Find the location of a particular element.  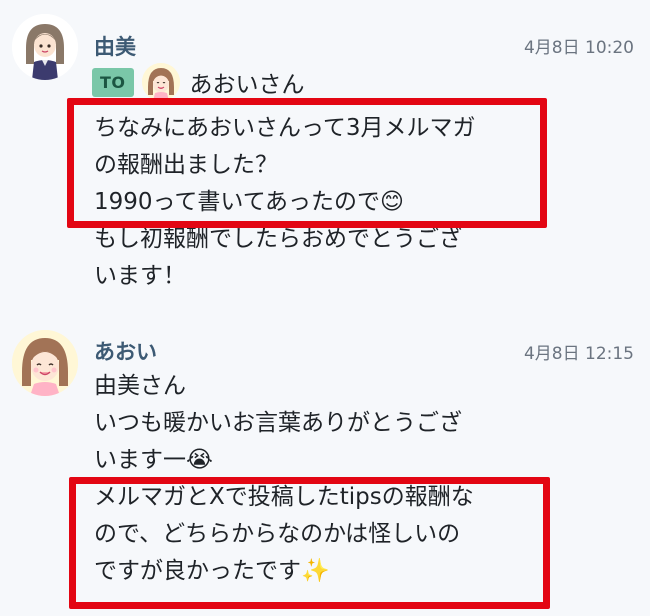

message-timestamp: 4月8日 10:20 is located at coordinates (578, 48).